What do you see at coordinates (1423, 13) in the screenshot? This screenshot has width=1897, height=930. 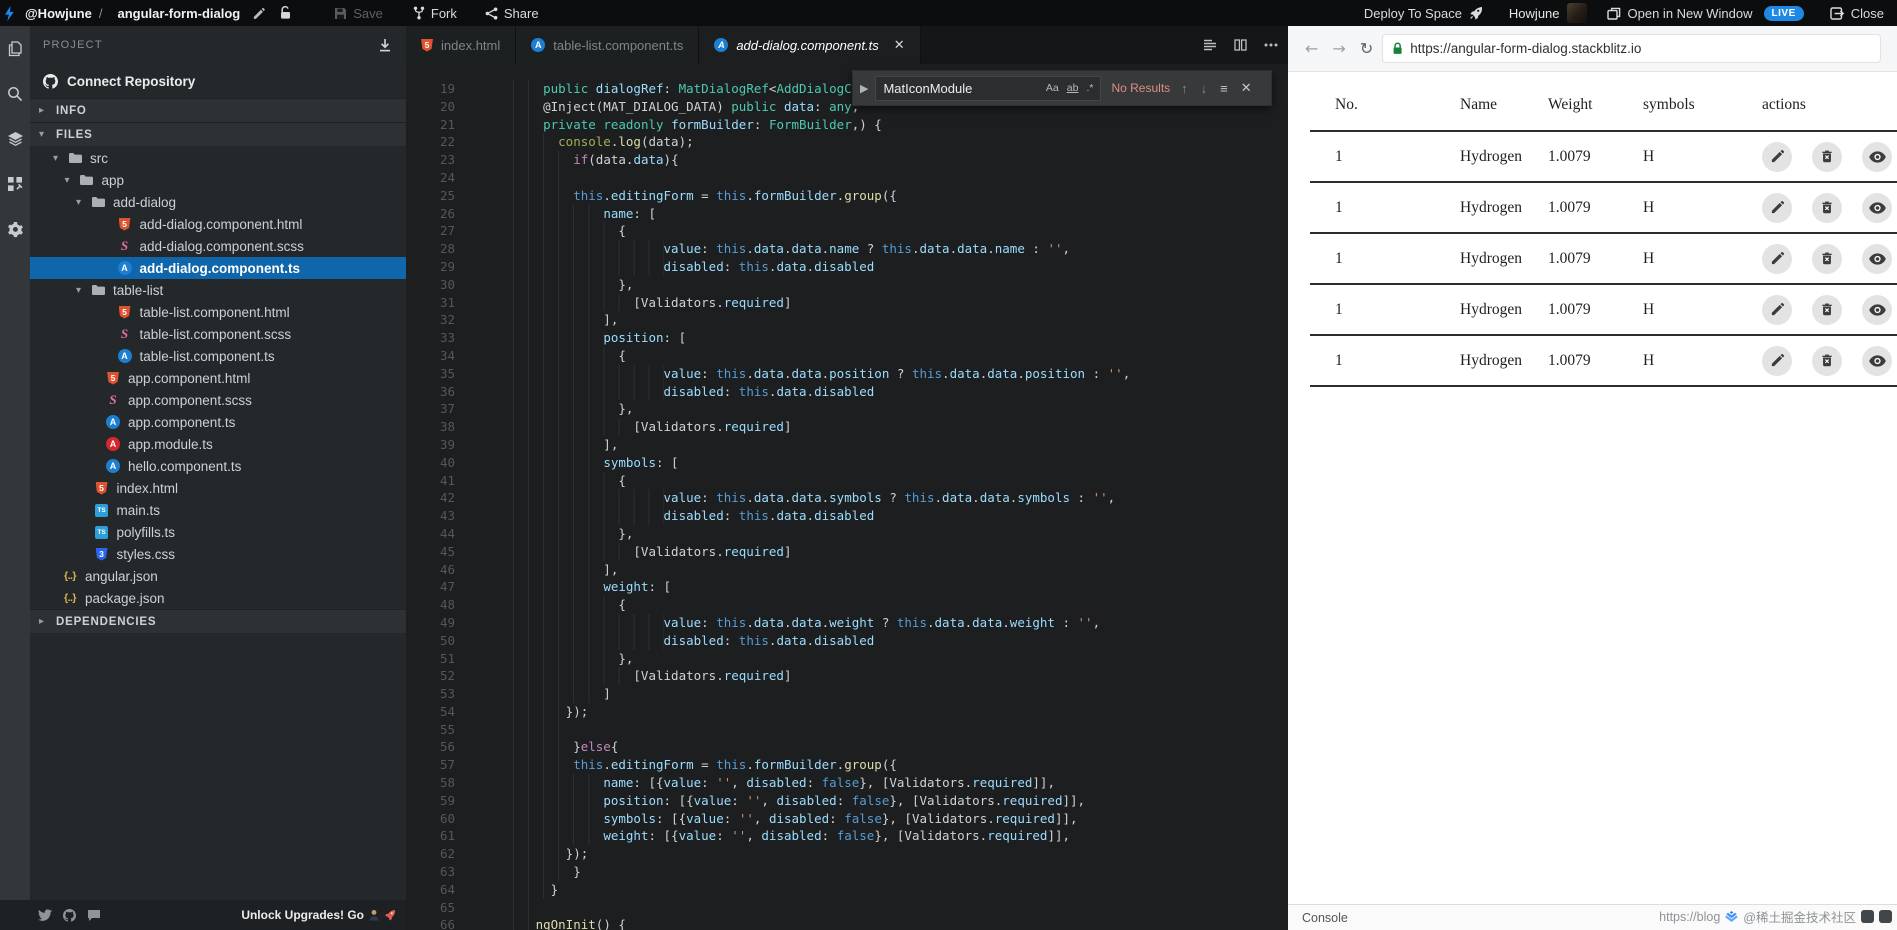 I see `deploy-button: Deploy To Space` at bounding box center [1423, 13].